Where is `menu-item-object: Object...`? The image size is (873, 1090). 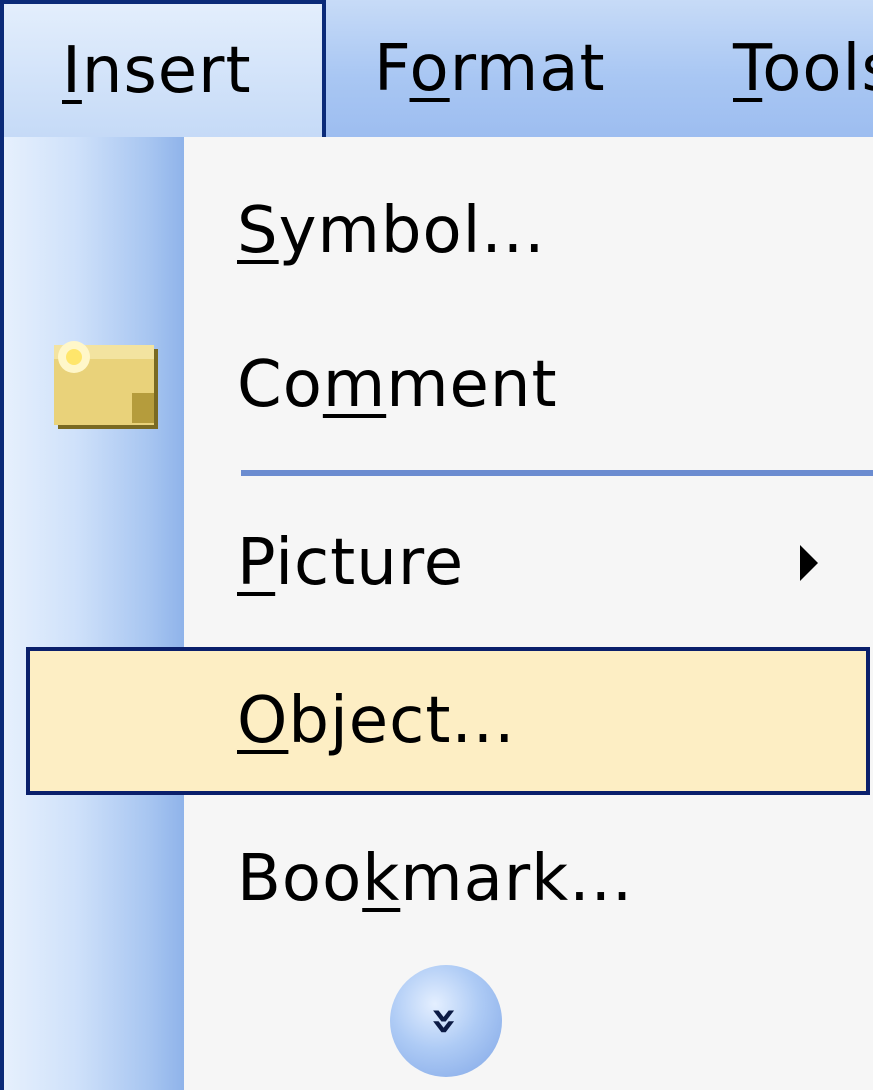 menu-item-object: Object... is located at coordinates (438, 721).